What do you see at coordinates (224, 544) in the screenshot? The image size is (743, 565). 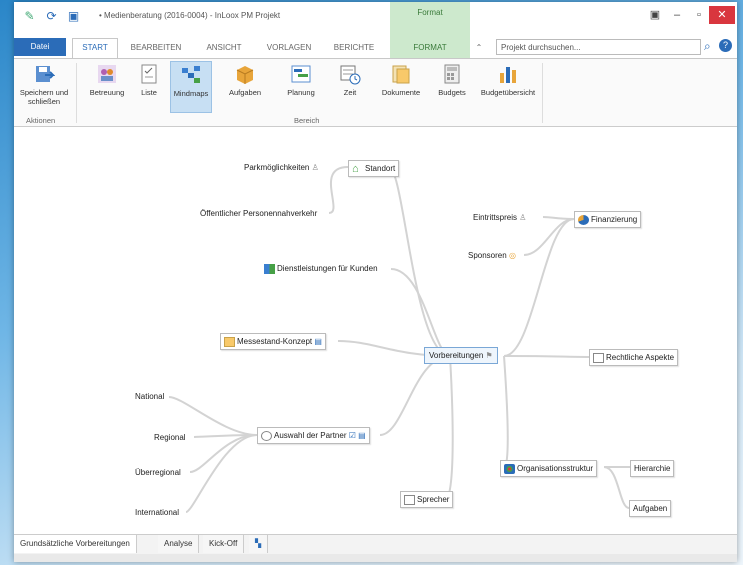 I see `tab-kick-off: Kick-Off` at bounding box center [224, 544].